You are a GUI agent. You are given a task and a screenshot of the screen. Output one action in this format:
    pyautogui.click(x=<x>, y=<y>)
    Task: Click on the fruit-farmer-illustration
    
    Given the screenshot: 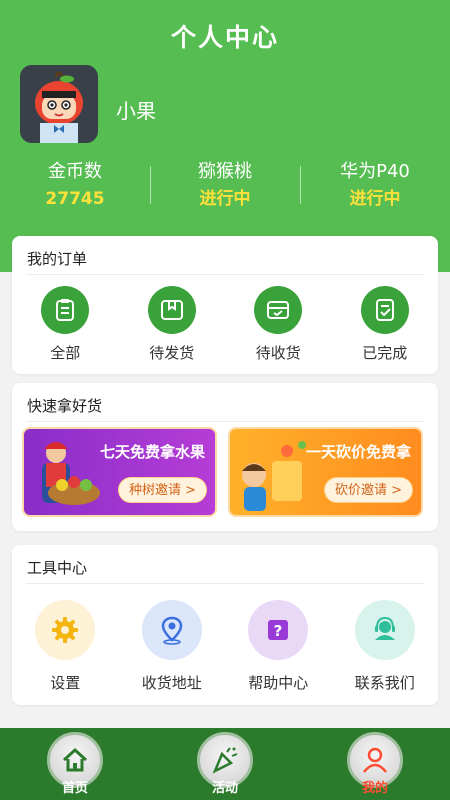 What is the action you would take?
    pyautogui.click(x=71, y=473)
    